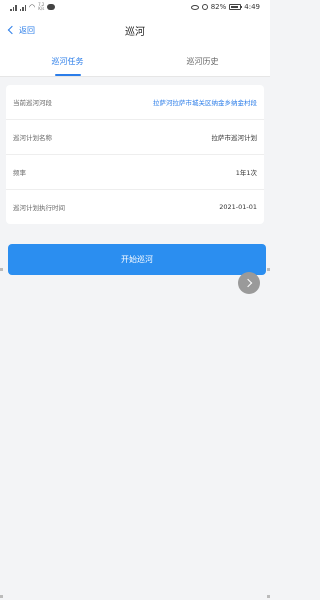 The width and height of the screenshot is (320, 600). What do you see at coordinates (268, 596) in the screenshot?
I see `edge-marker-bottom-right` at bounding box center [268, 596].